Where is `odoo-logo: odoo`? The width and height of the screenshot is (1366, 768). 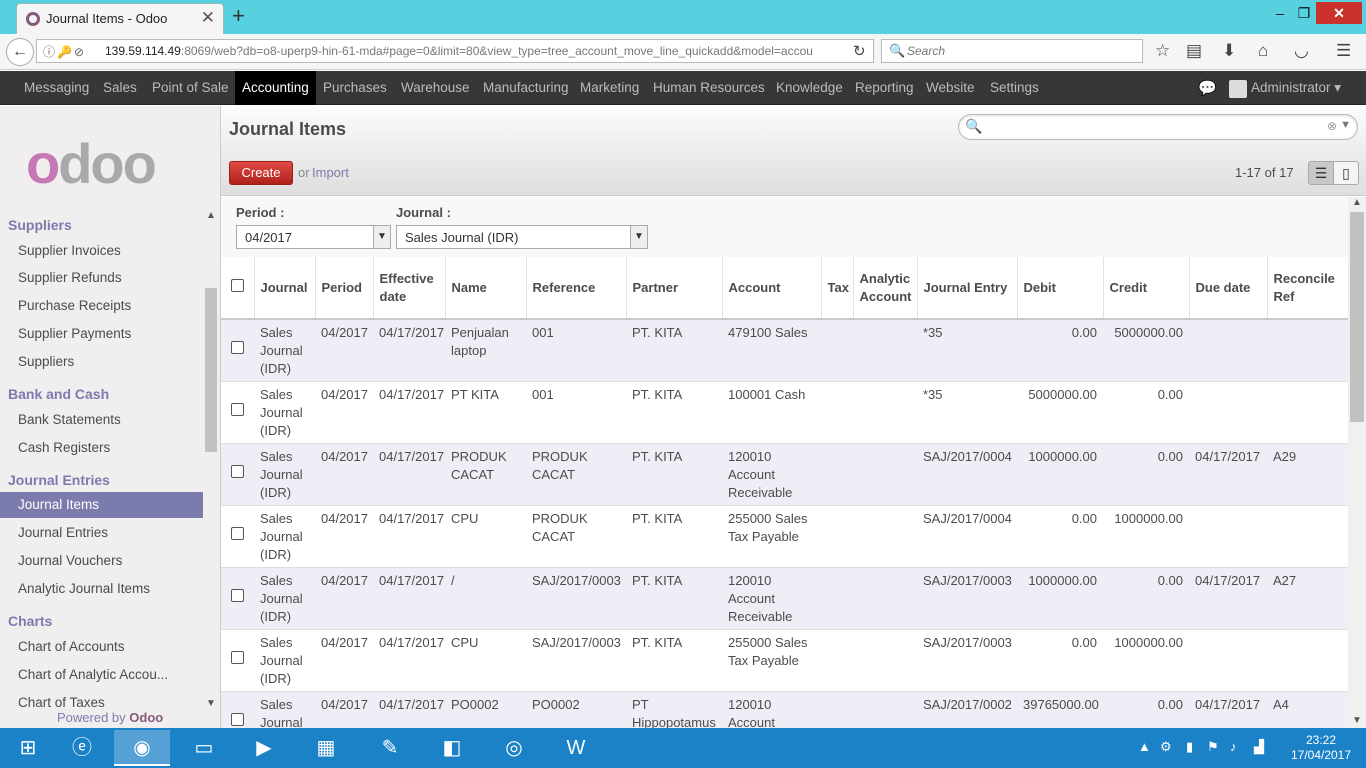
odoo-logo: odoo is located at coordinates (91, 164).